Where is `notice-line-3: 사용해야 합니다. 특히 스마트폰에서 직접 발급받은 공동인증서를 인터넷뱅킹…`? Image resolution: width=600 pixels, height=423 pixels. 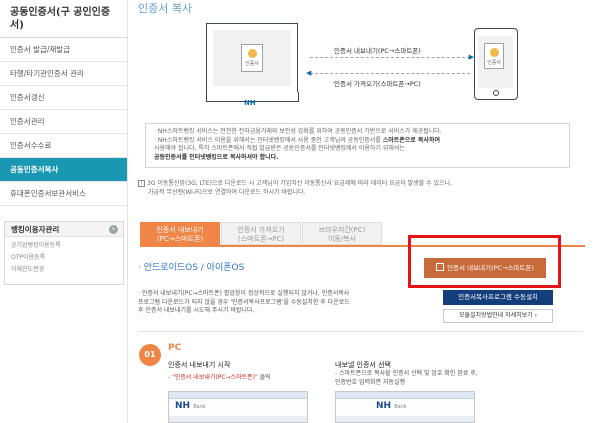
notice-line-3: 사용해야 합니다. 특히 스마트폰에서 직접 발급받은 공동인증서를 인터넷뱅킹… is located at coordinates (279, 148).